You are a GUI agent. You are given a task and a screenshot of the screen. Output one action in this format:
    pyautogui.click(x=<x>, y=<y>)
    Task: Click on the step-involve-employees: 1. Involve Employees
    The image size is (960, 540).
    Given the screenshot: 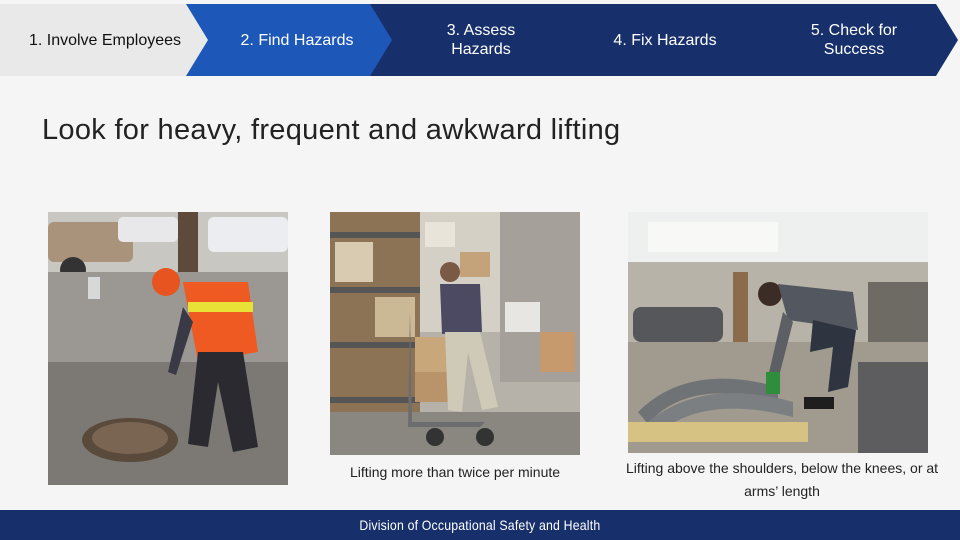 What is the action you would take?
    pyautogui.click(x=105, y=40)
    